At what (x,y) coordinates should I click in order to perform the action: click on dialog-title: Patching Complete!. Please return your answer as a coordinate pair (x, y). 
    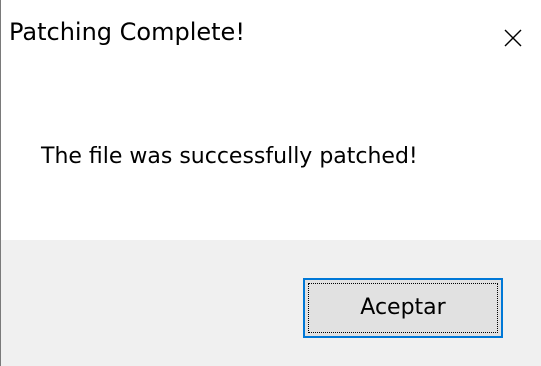
    Looking at the image, I should click on (127, 32).